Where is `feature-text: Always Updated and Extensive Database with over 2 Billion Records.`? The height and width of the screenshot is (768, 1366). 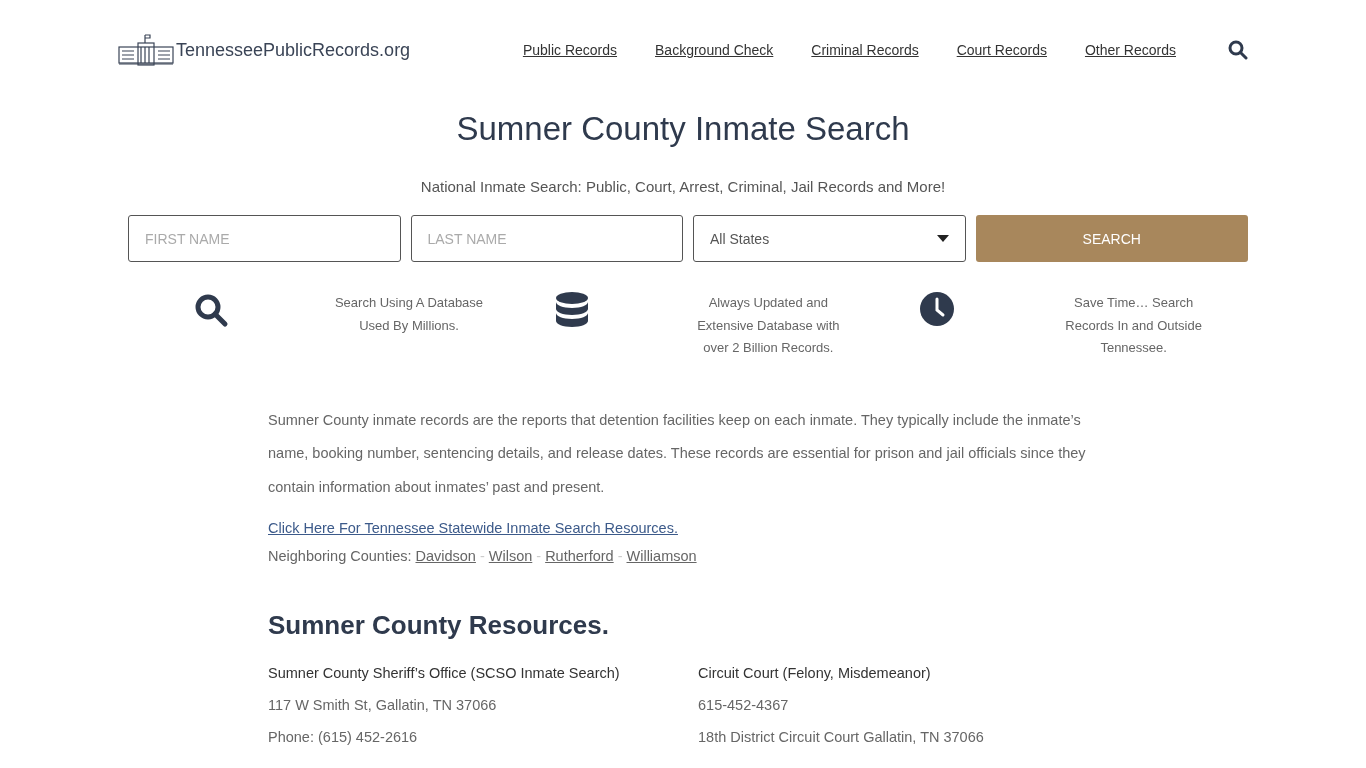
feature-text: Always Updated and Extensive Database with over 2 Billion Records. is located at coordinates (768, 325).